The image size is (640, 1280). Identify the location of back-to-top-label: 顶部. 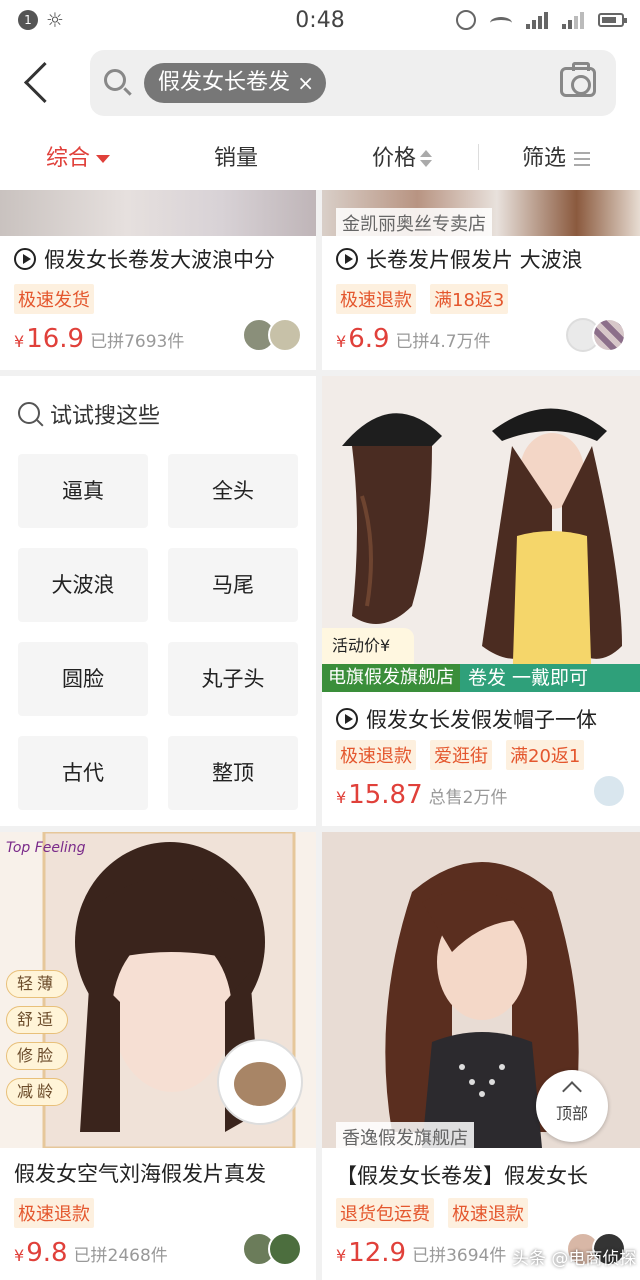
(571, 1113).